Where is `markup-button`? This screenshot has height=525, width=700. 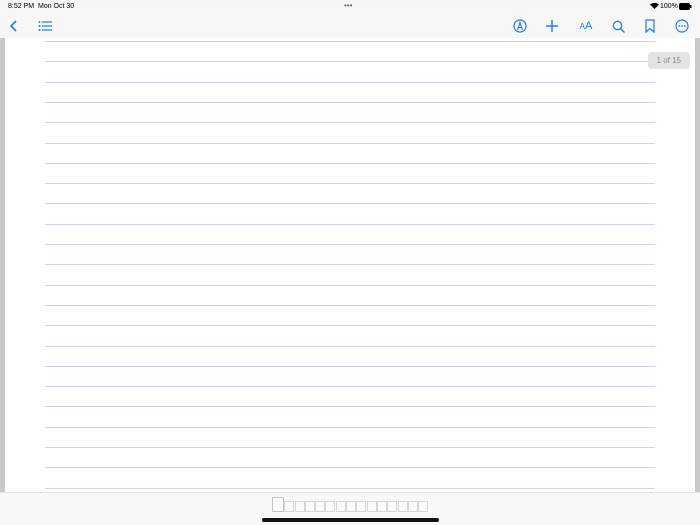
markup-button is located at coordinates (520, 26).